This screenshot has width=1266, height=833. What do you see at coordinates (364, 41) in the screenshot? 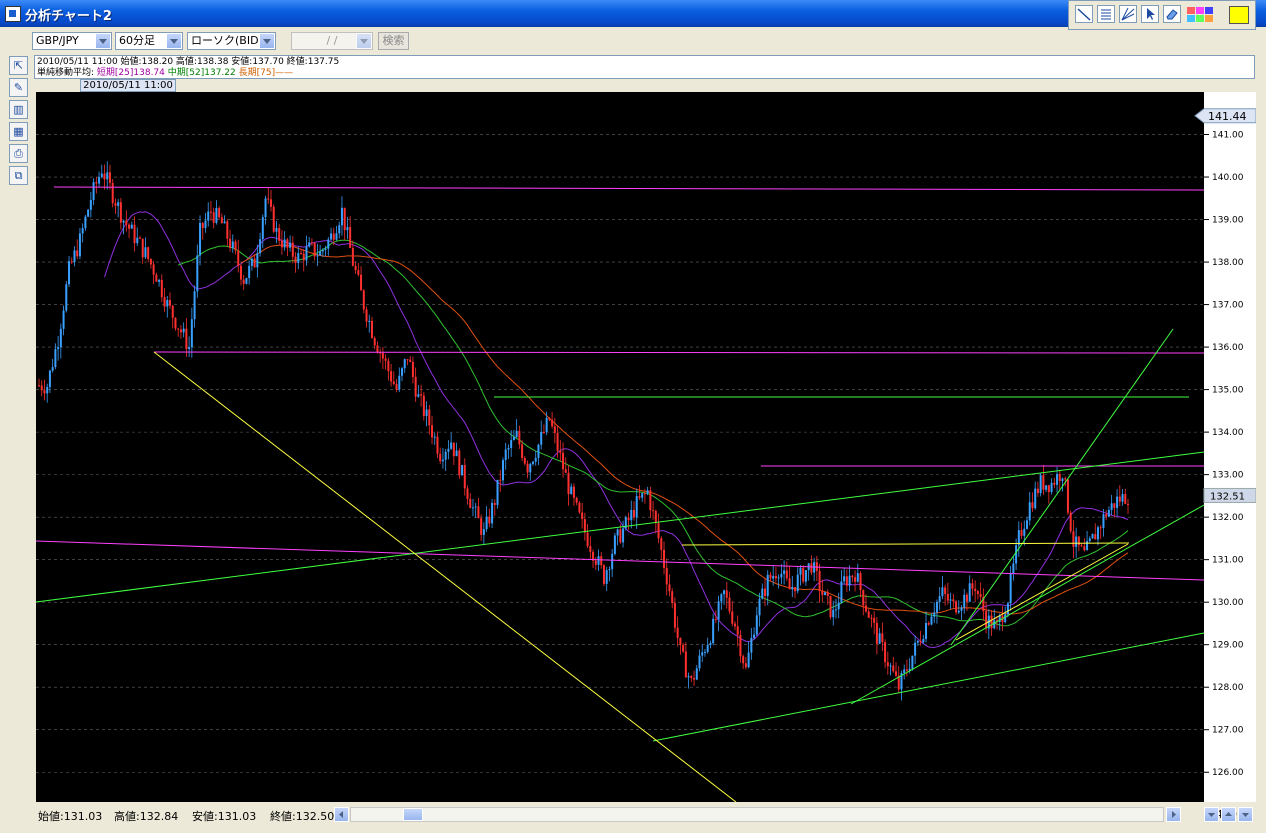
I see `date-dropdown-chevron-icon` at bounding box center [364, 41].